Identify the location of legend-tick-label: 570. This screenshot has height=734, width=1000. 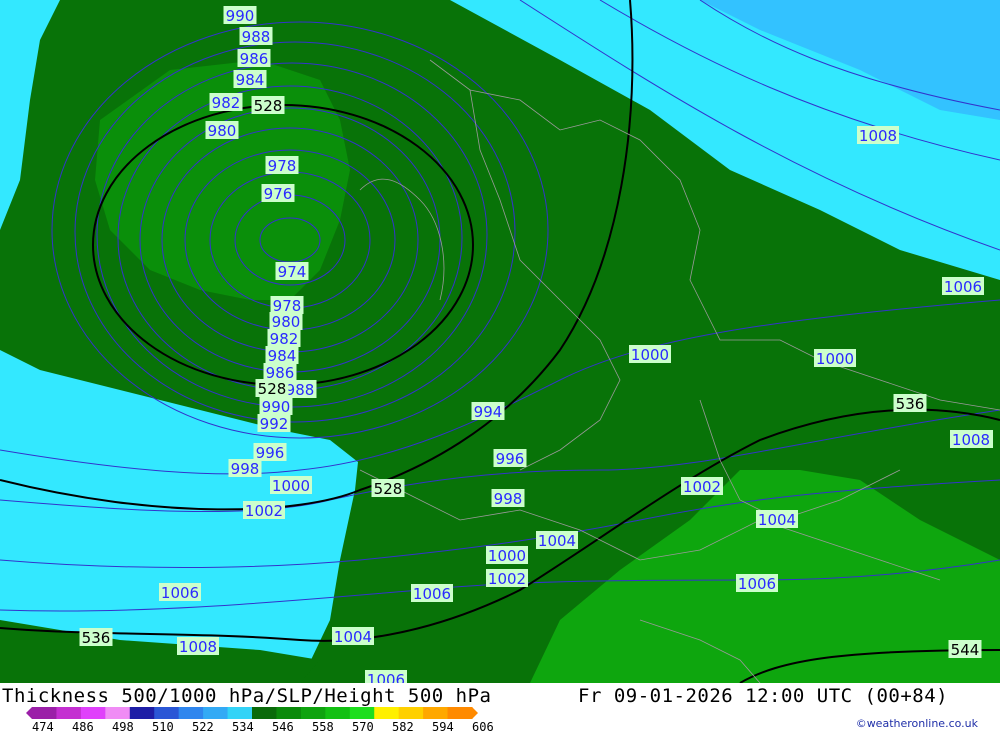
(363, 727).